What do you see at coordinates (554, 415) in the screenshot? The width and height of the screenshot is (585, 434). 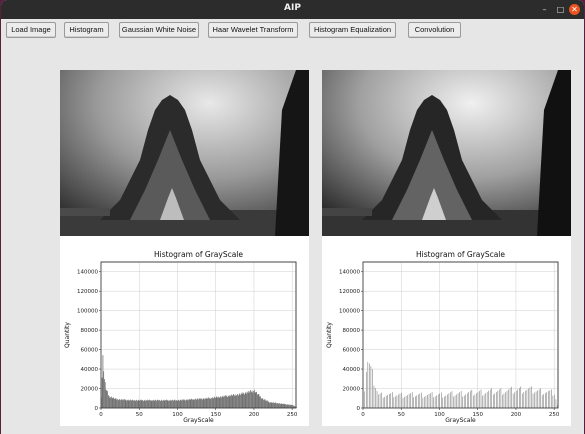 I see `x-tick-label: 250` at bounding box center [554, 415].